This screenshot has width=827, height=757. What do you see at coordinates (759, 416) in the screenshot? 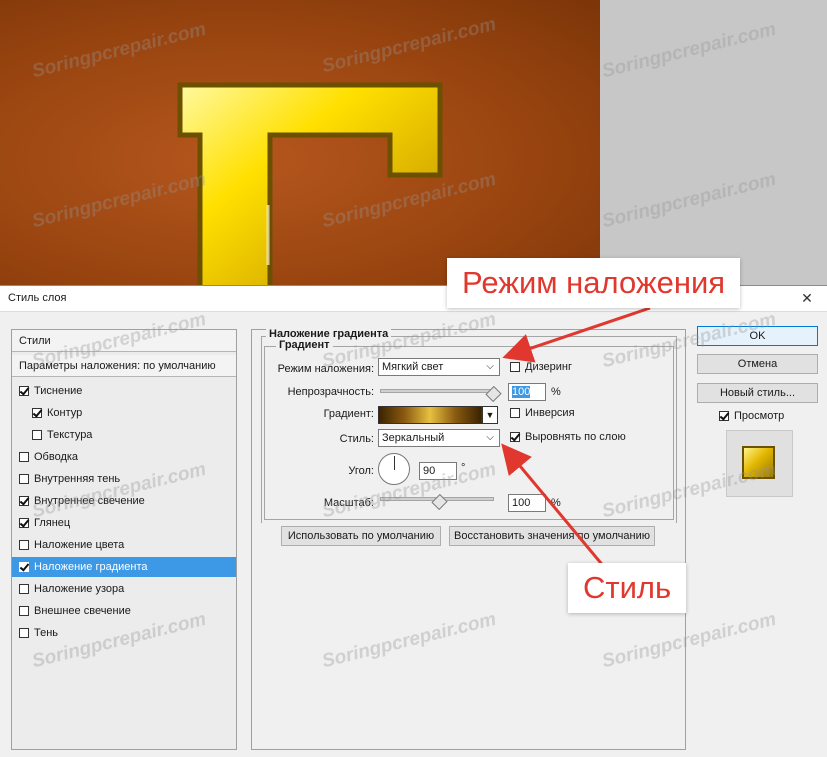
I see `preview-label: Просмотр` at bounding box center [759, 416].